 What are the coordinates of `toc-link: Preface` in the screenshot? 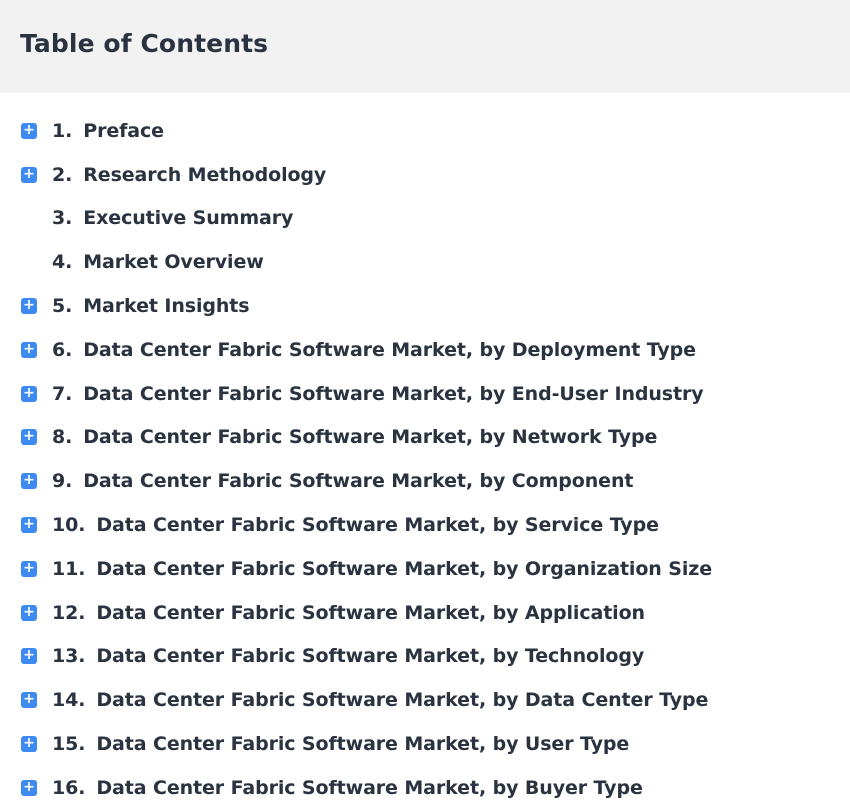 It's located at (123, 131).